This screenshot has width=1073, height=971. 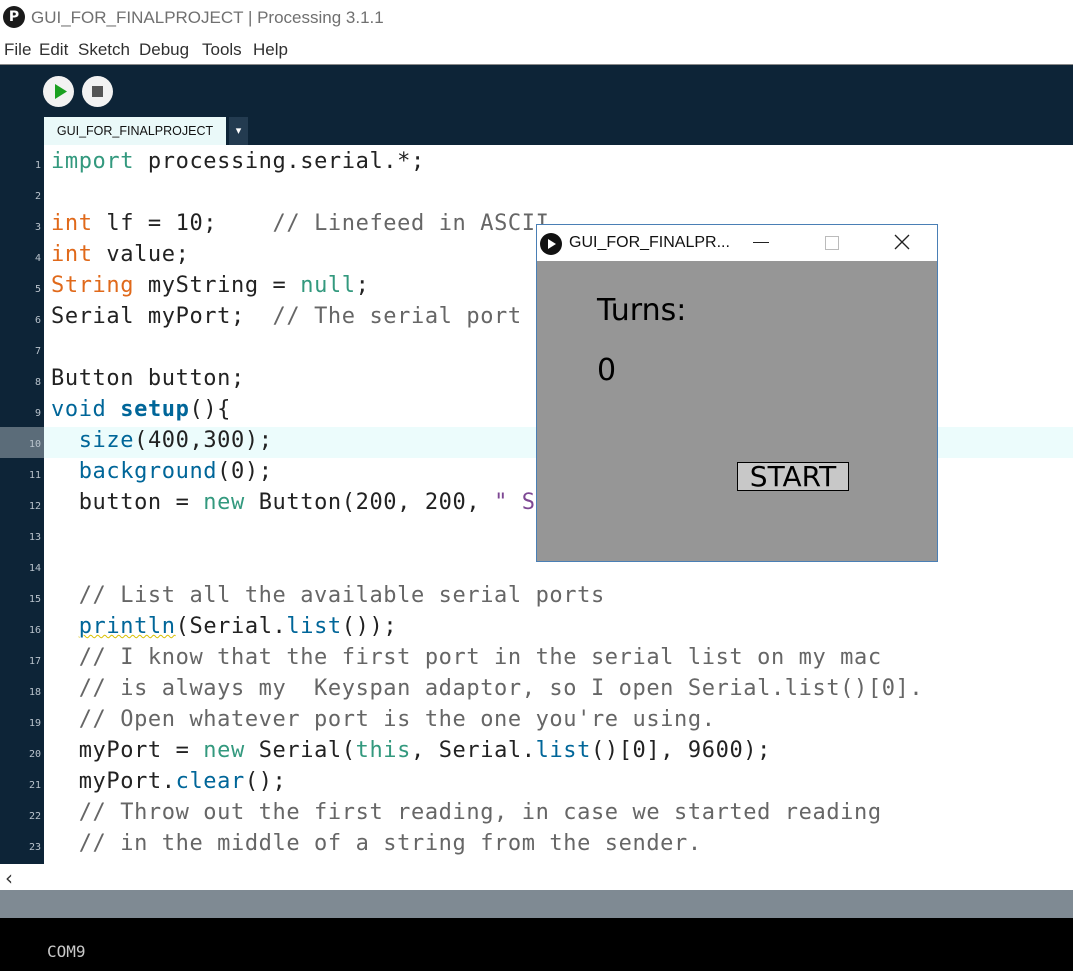 What do you see at coordinates (37, 165) in the screenshot?
I see `line-number: 1` at bounding box center [37, 165].